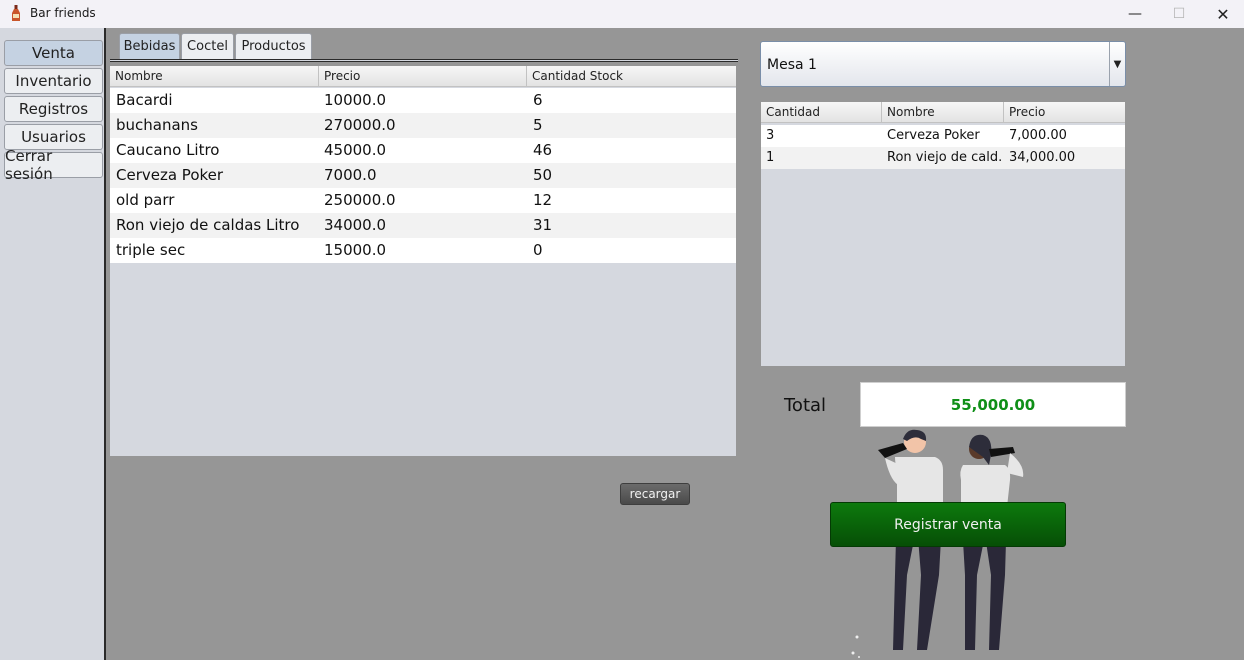 The height and width of the screenshot is (660, 1244). Describe the element at coordinates (1038, 135) in the screenshot. I see `cell-precio: 7,000.00` at that location.